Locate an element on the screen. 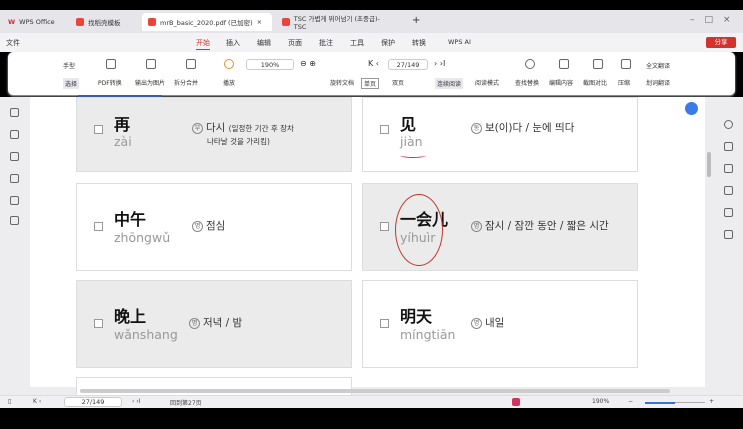 This screenshot has width=743, height=429. double-page-button: 双页 is located at coordinates (398, 82).